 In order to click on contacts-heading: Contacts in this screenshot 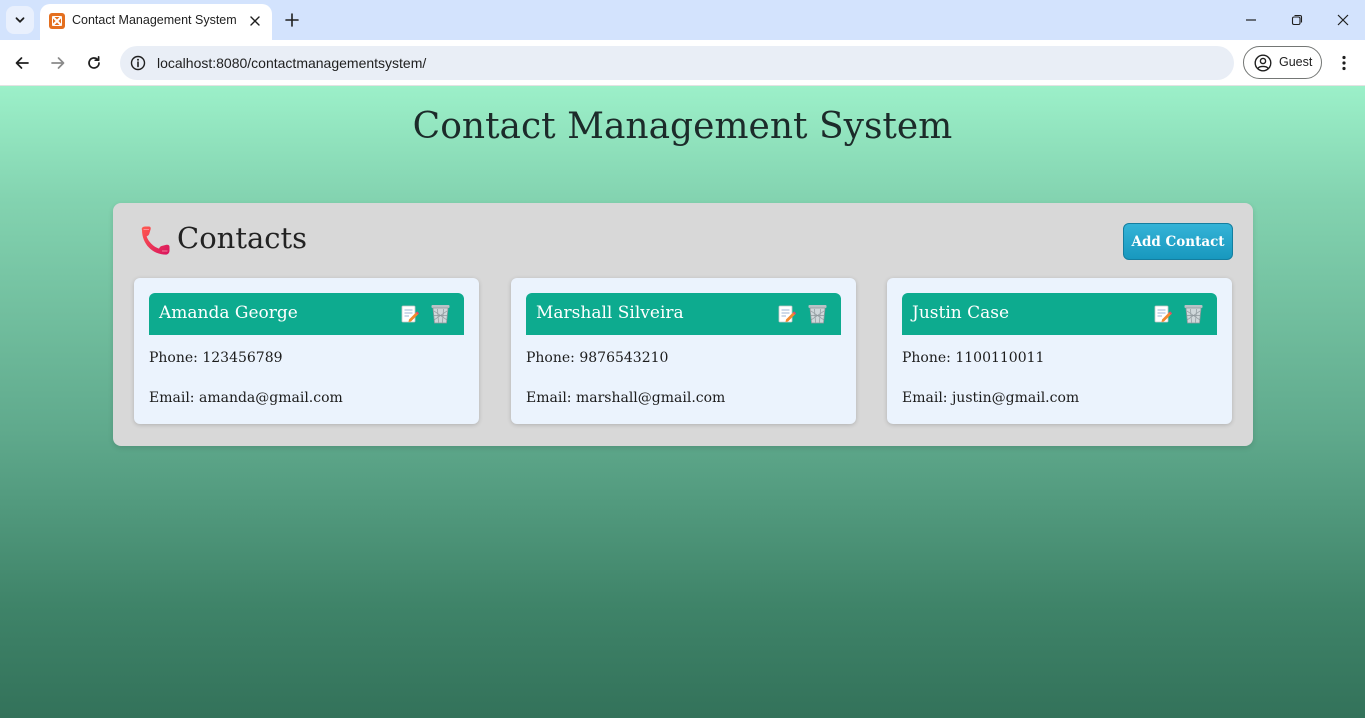, I will do `click(242, 238)`.